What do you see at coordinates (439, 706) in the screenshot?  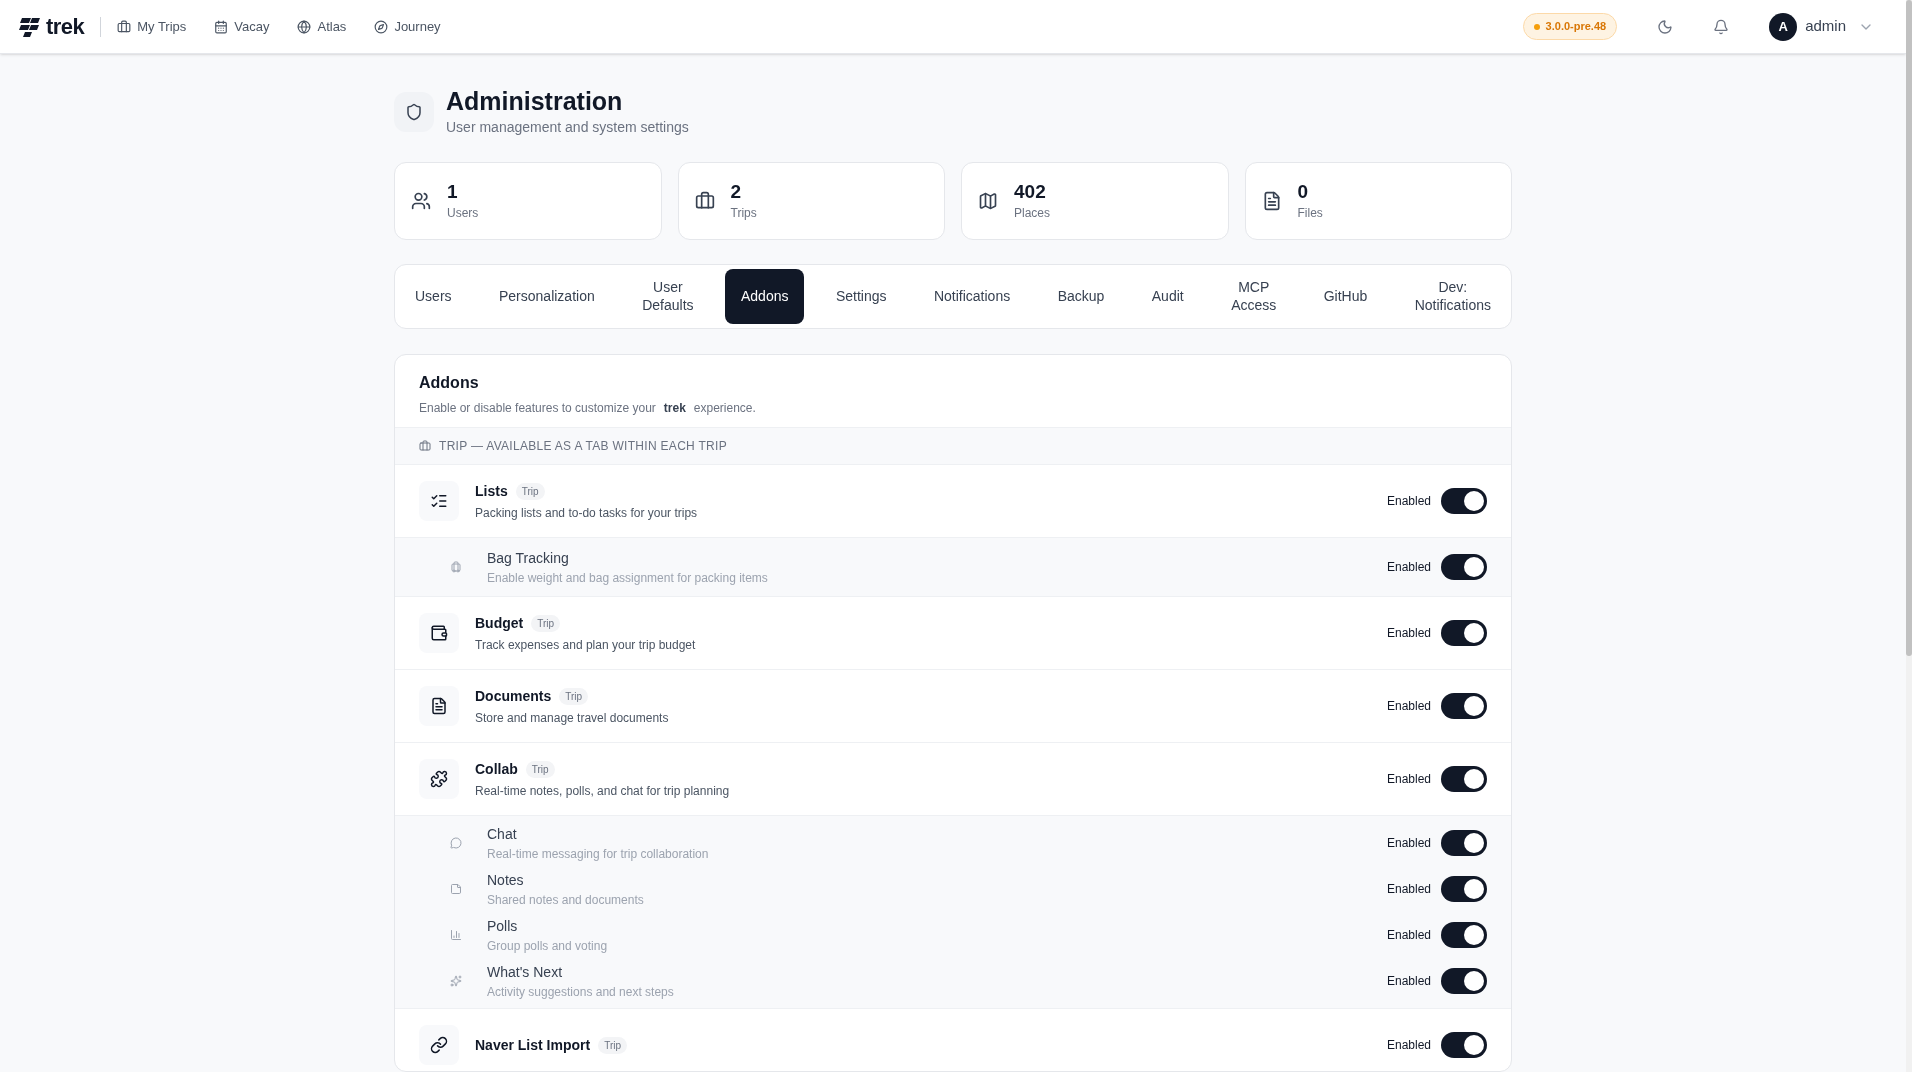 I see `document-icon` at bounding box center [439, 706].